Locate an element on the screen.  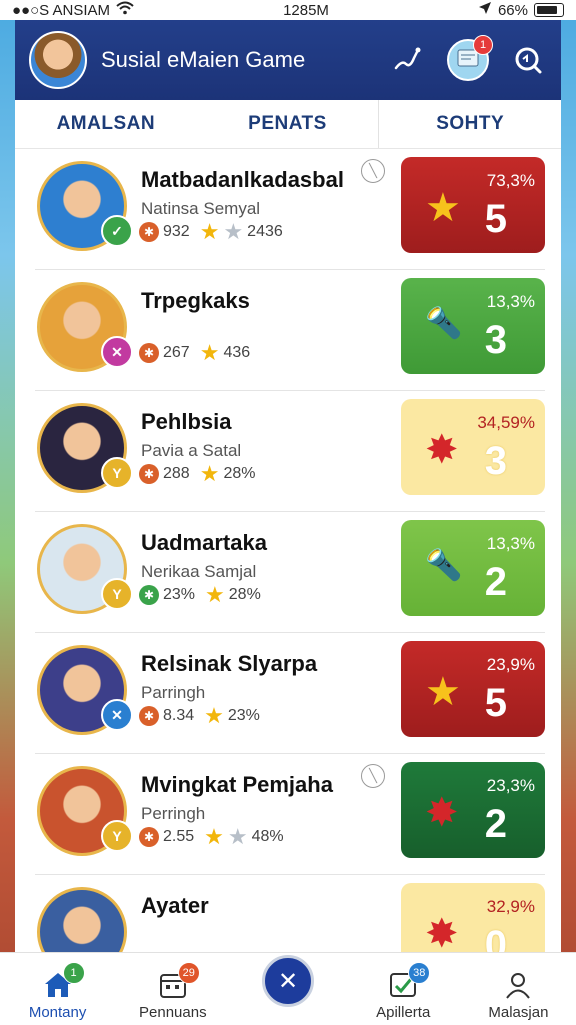
nav-item-malasjan: Malasjan is located at coordinates (518, 989).